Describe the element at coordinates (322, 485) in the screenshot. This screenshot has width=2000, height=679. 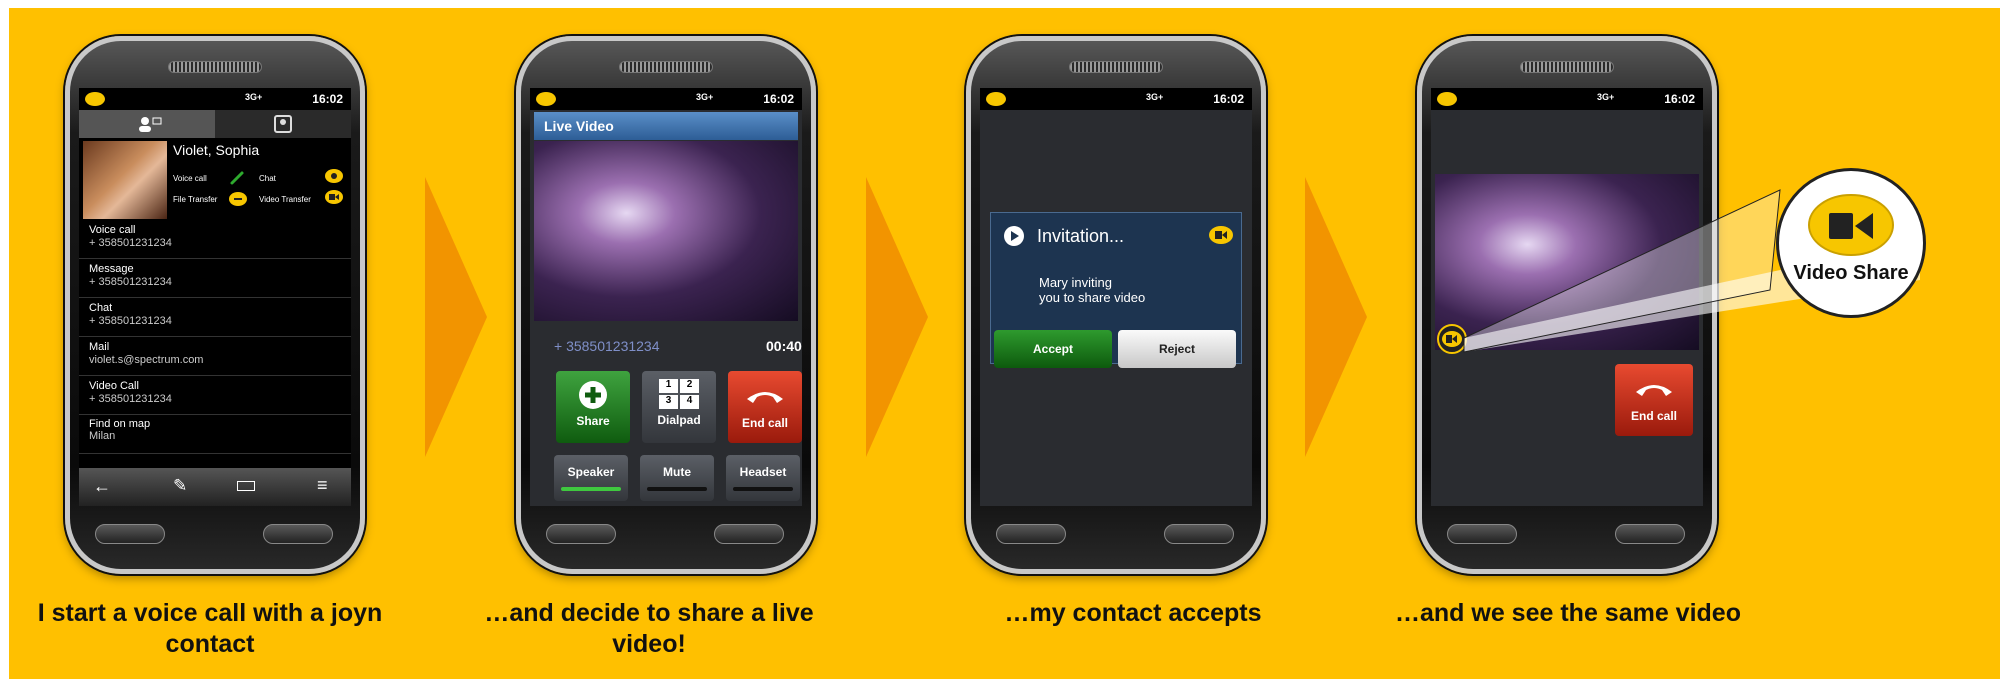
I see `menu-icon: ≡` at that location.